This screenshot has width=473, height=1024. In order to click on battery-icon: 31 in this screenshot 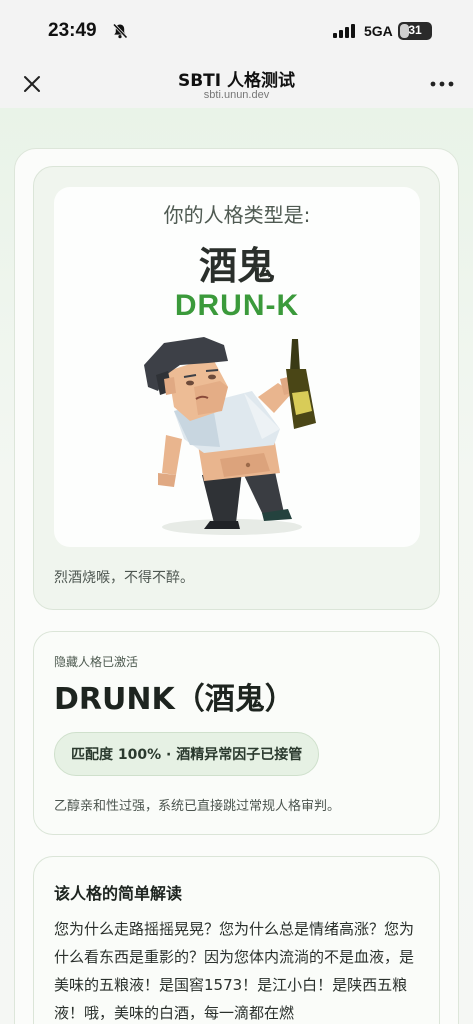, I will do `click(415, 31)`.